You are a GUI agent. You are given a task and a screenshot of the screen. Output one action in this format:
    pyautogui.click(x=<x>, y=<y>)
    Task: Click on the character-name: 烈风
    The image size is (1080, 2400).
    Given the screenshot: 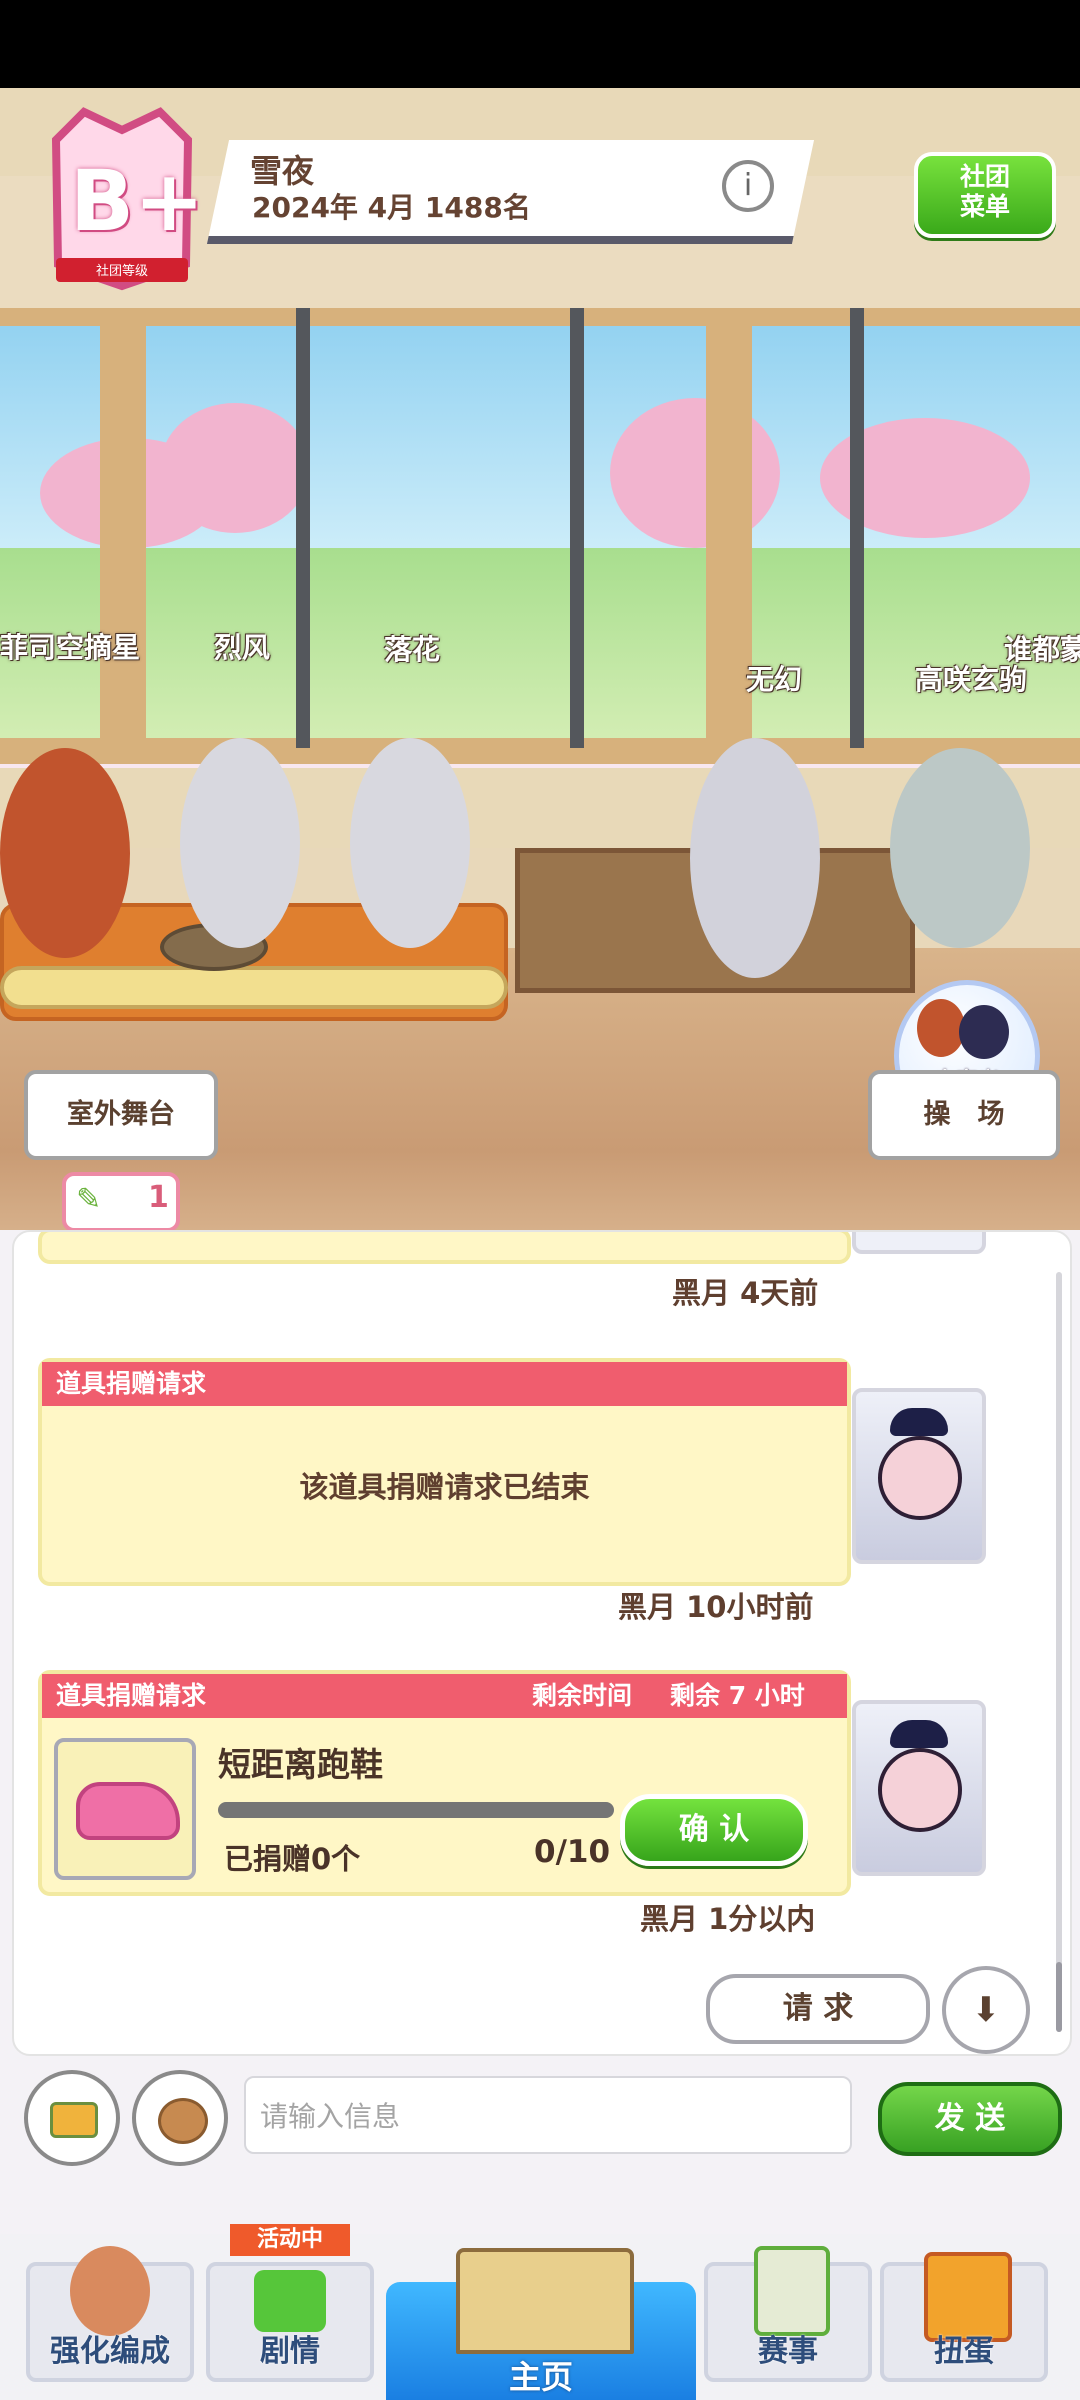 What is the action you would take?
    pyautogui.click(x=242, y=647)
    